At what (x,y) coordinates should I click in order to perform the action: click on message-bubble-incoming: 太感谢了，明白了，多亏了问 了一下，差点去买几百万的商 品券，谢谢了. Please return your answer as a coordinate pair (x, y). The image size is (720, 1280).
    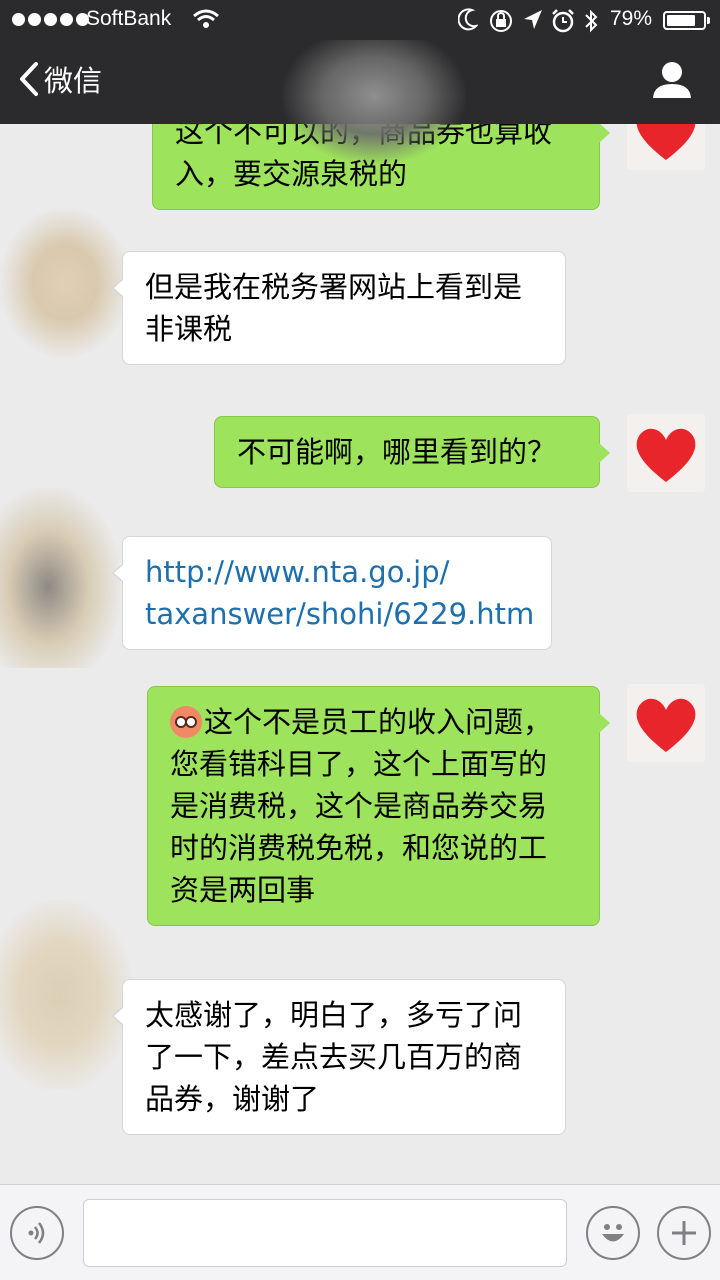
    Looking at the image, I should click on (339, 1057).